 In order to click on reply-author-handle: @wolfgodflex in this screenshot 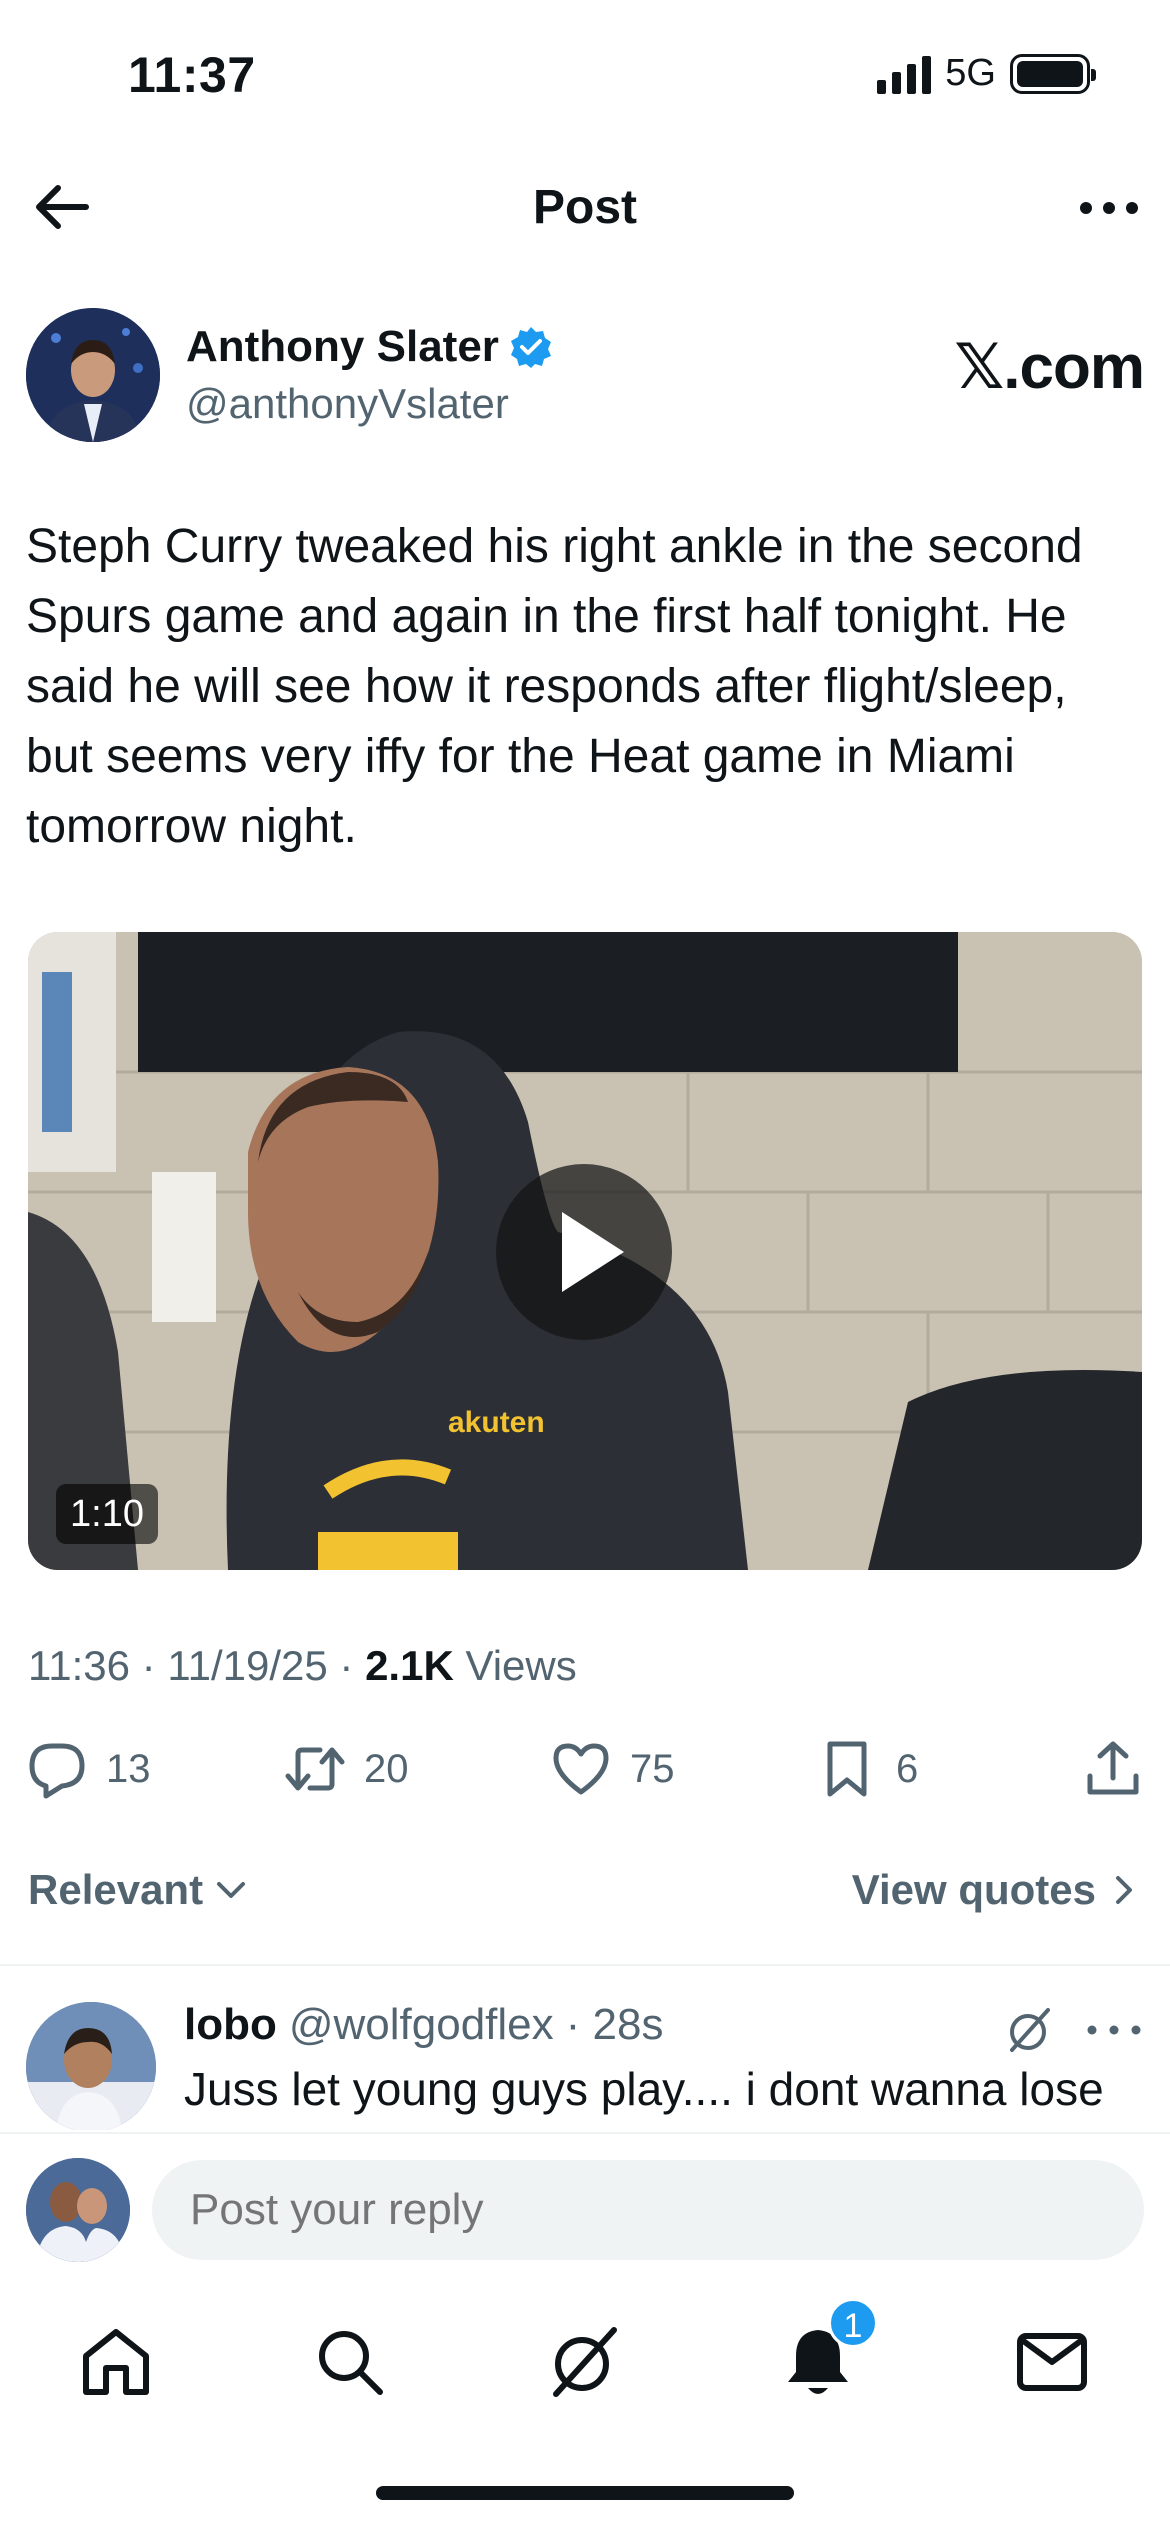, I will do `click(421, 2025)`.